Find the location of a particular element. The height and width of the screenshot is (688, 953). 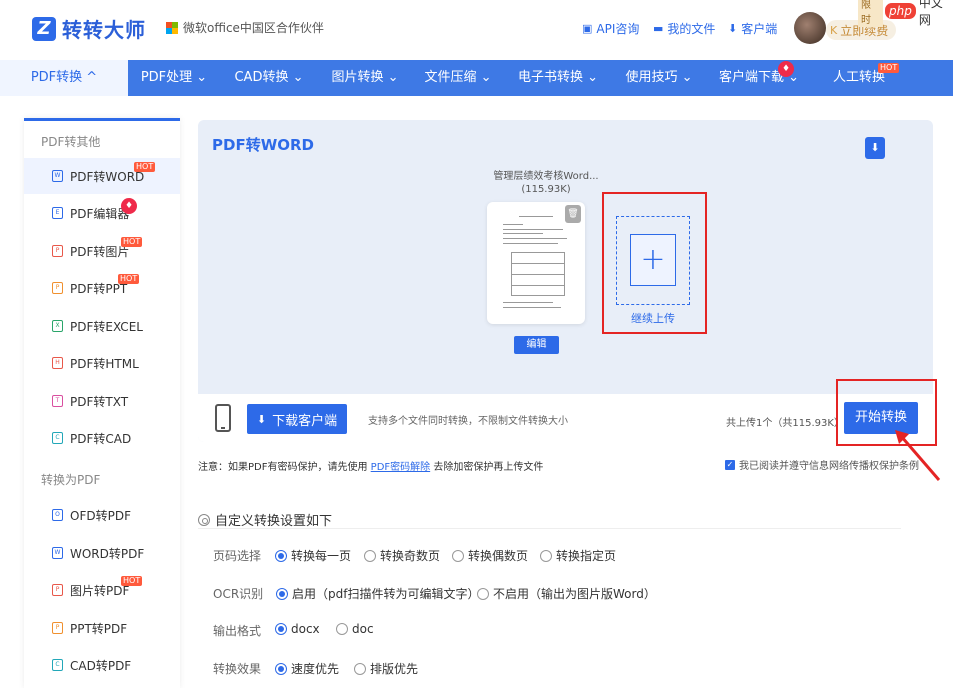

nav-image-convert: 图片转换 ⌄ is located at coordinates (365, 78).